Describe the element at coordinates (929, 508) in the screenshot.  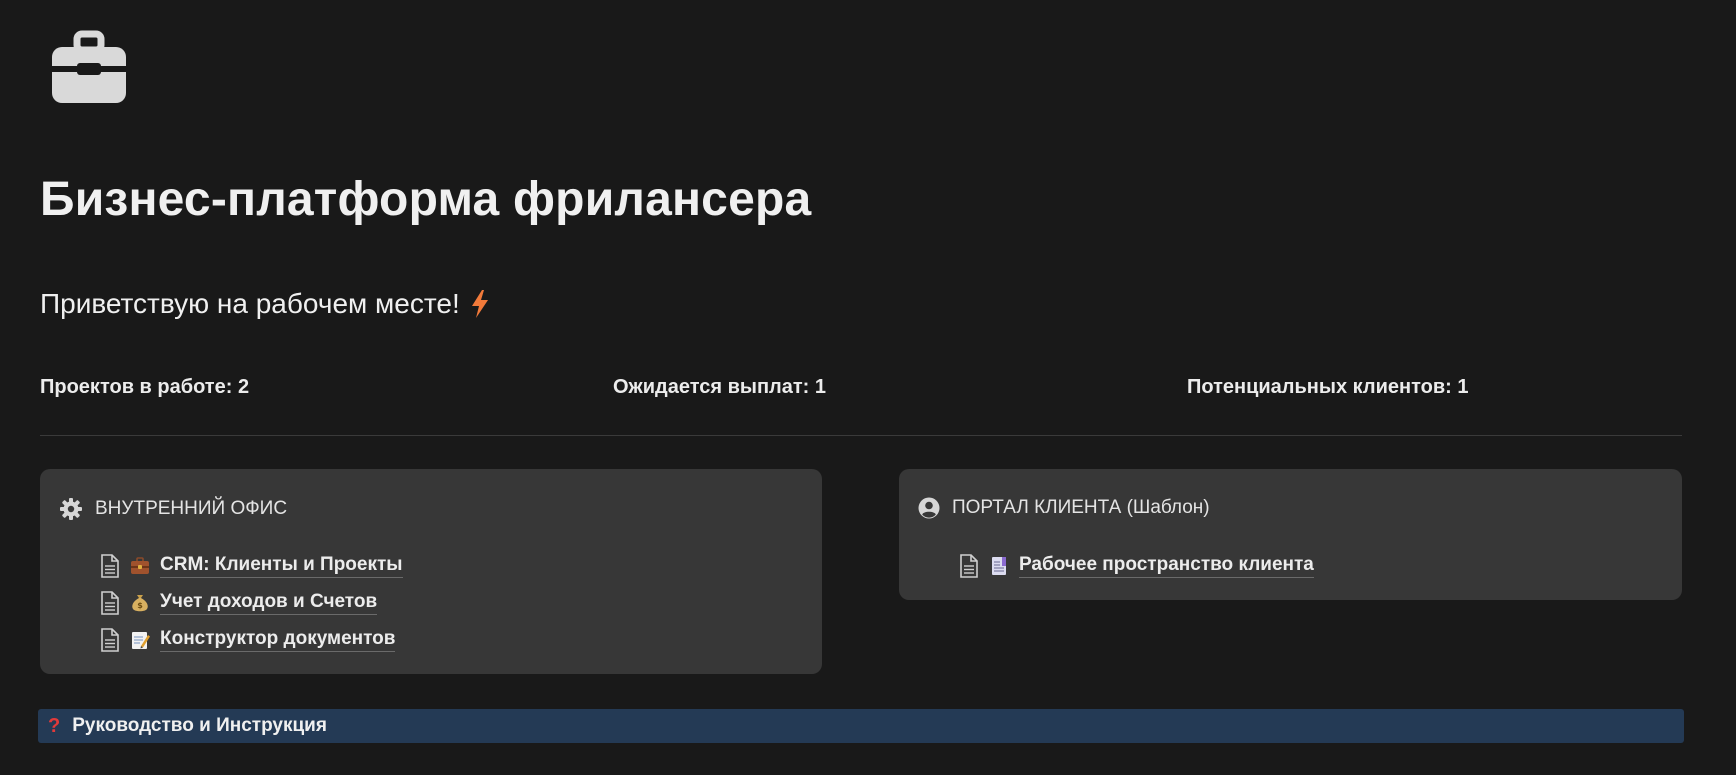
I see `user-circle-icon` at that location.